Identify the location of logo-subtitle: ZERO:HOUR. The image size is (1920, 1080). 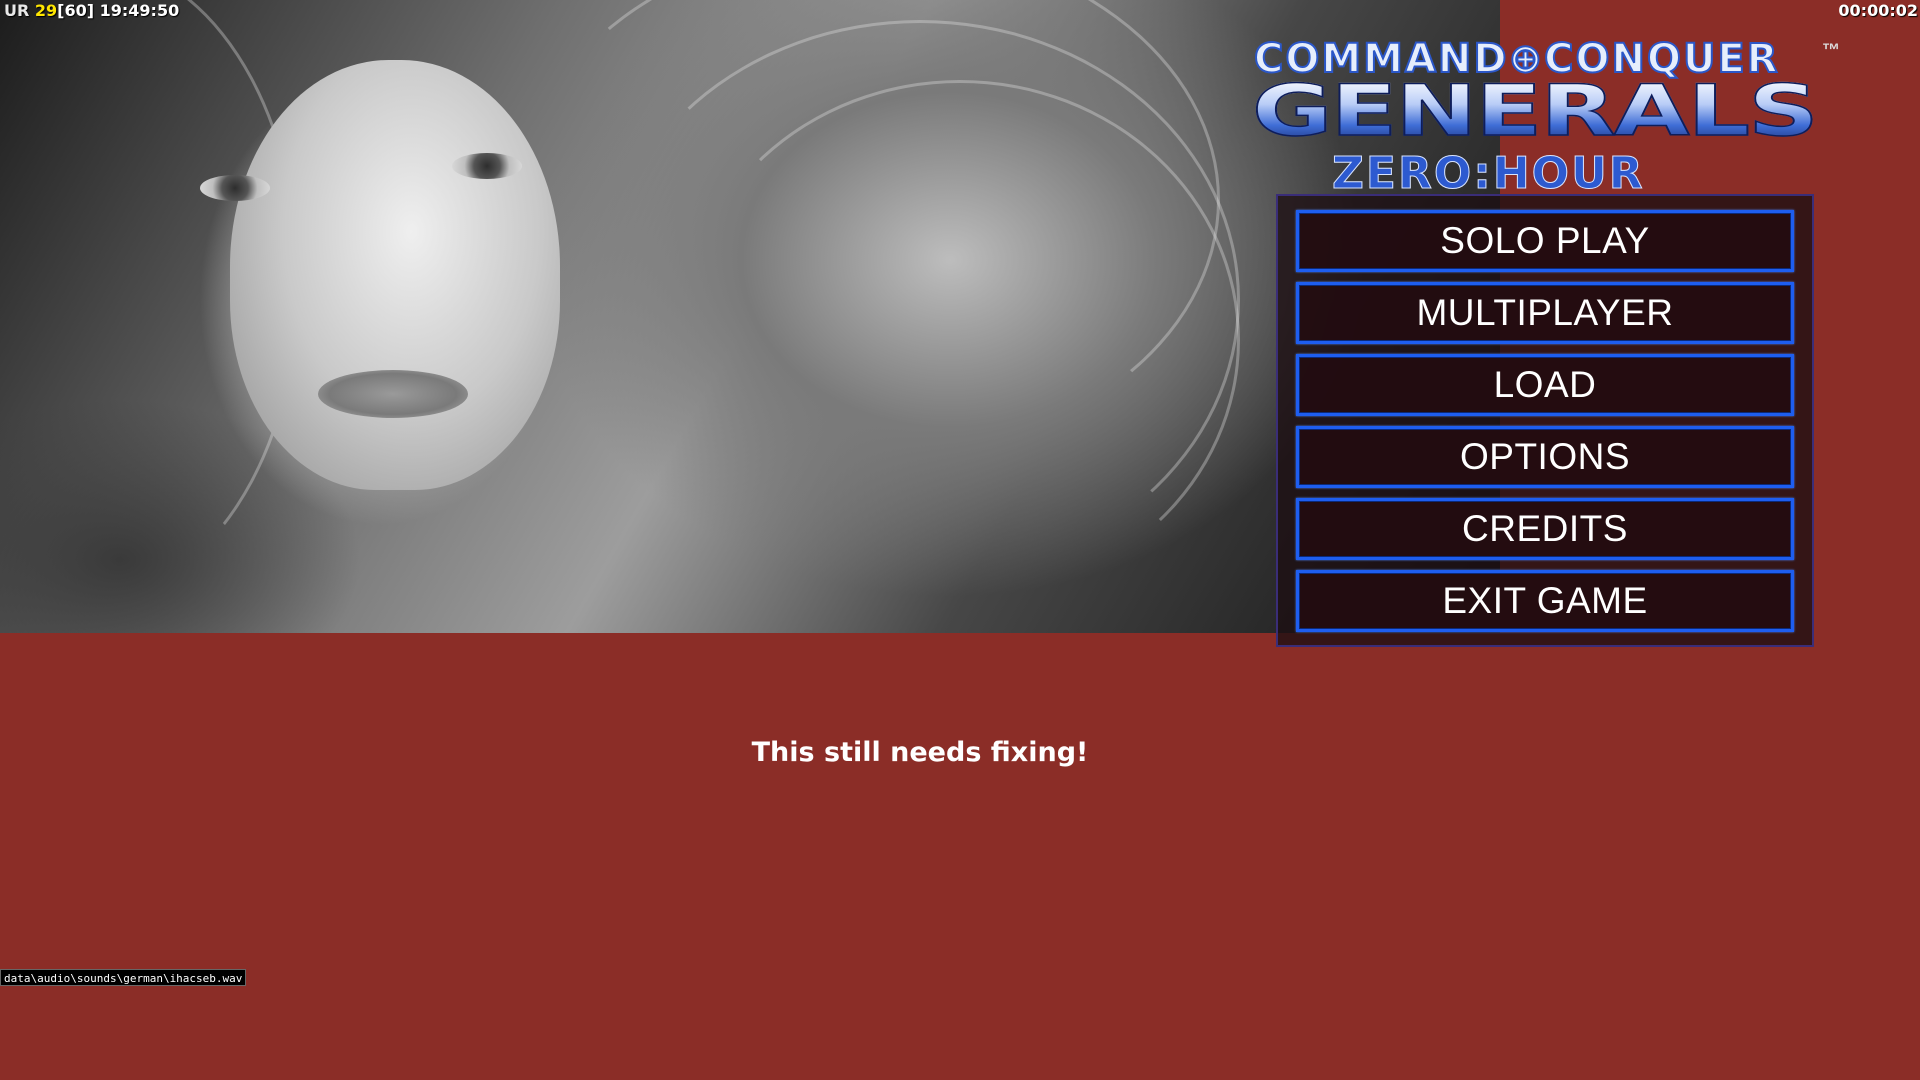
(1488, 174).